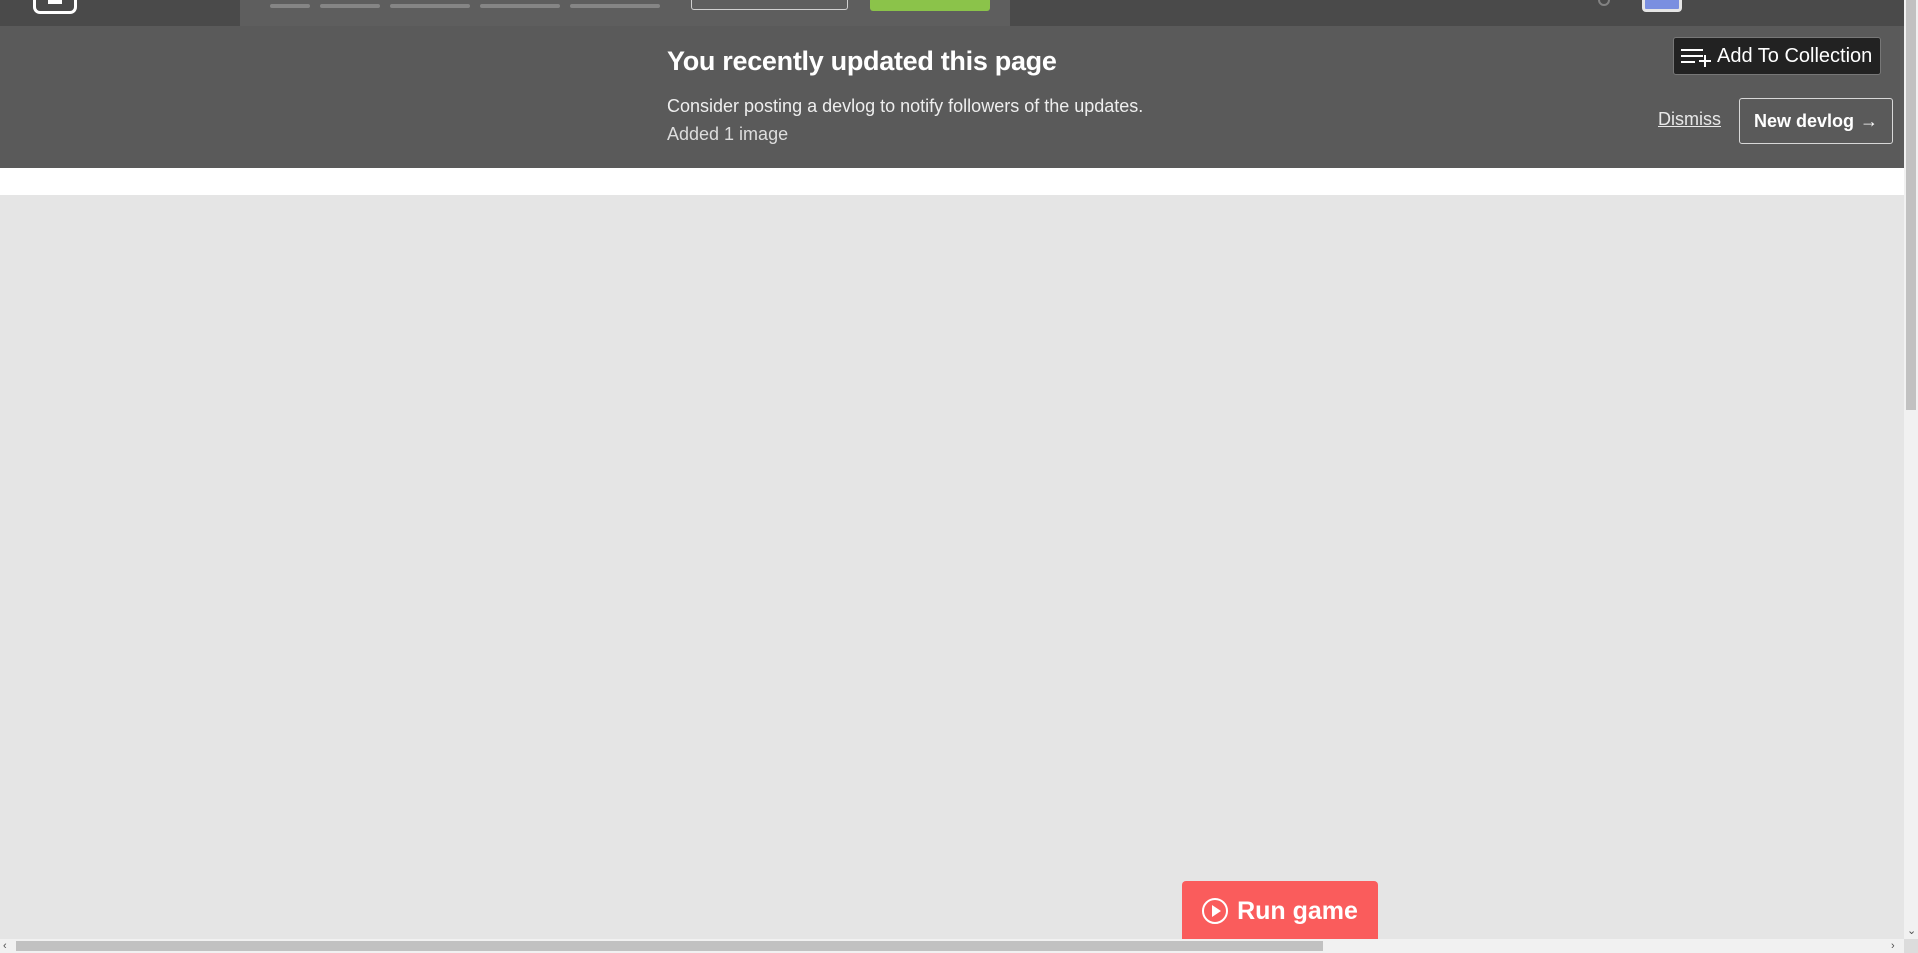 The image size is (1918, 953). I want to click on header-primary-button, so click(930, 5).